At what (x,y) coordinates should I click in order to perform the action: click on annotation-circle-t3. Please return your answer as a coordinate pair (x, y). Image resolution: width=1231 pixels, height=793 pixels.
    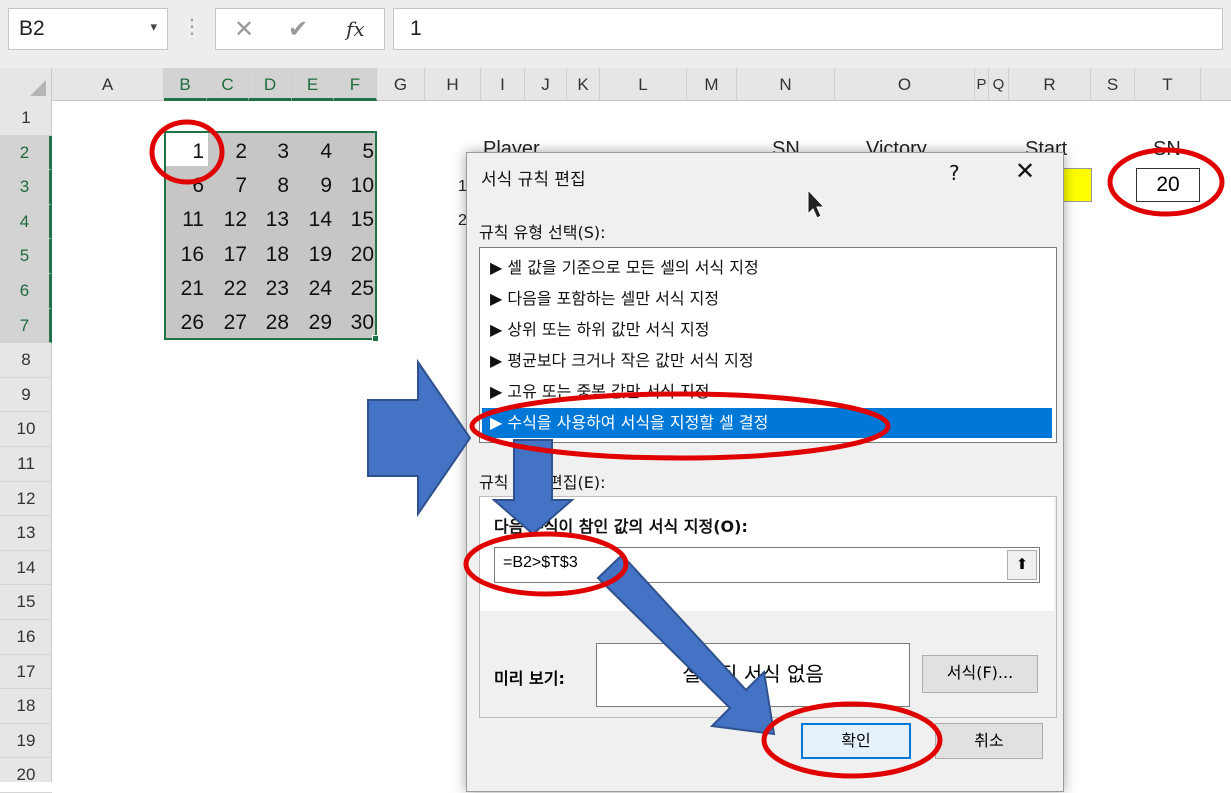
    Looking at the image, I should click on (1166, 182).